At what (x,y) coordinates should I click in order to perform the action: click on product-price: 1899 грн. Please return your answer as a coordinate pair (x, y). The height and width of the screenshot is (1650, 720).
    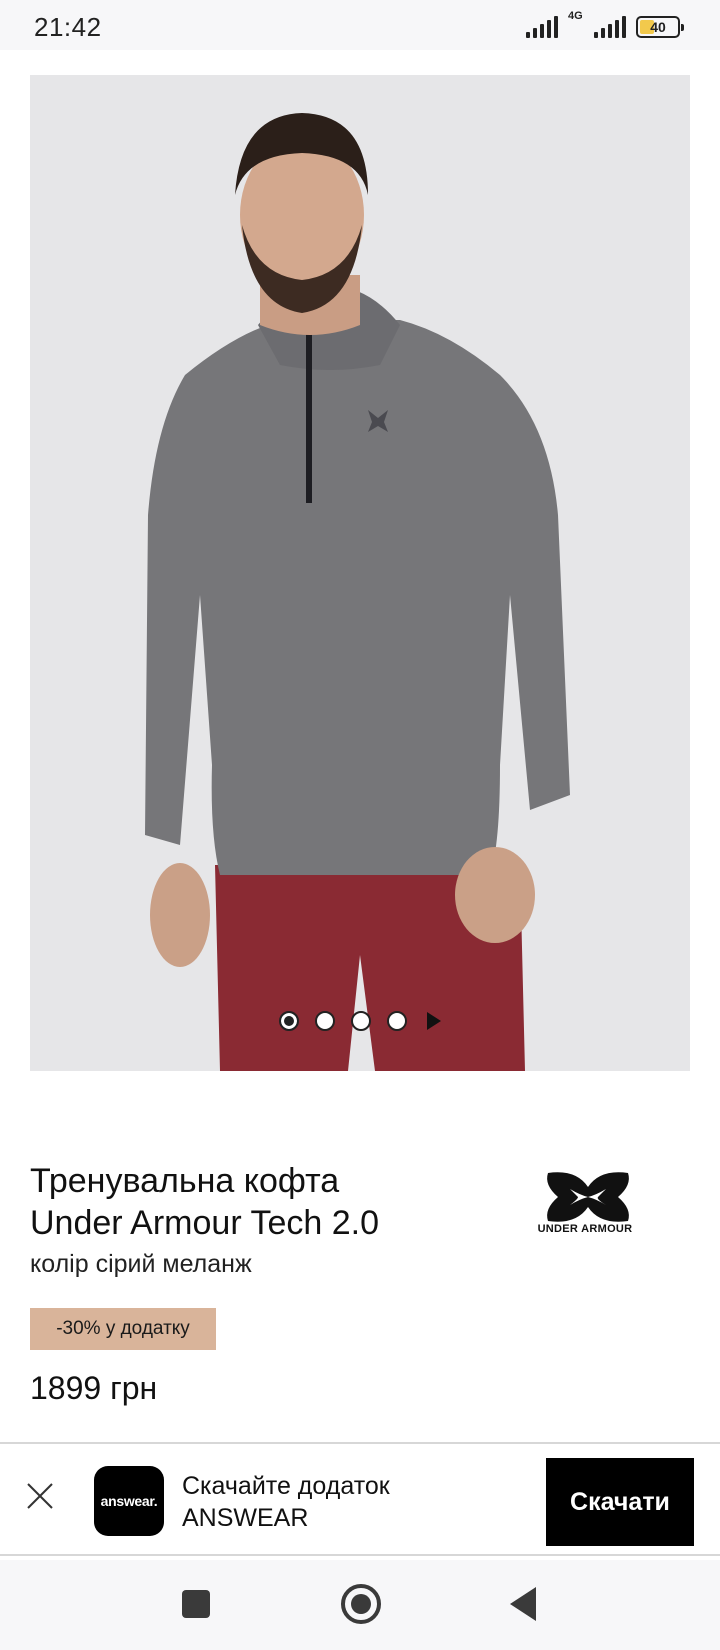
    Looking at the image, I should click on (94, 1388).